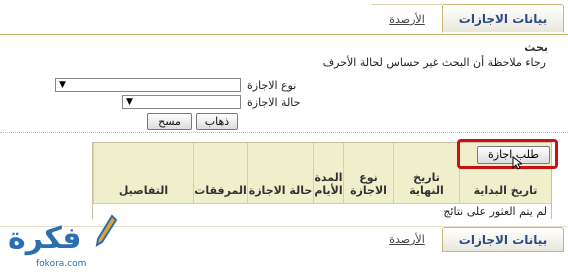 The width and height of the screenshot is (568, 279). I want to click on bottom-tab-bar: بيانات الاجازات الأرصدة, so click(284, 239).